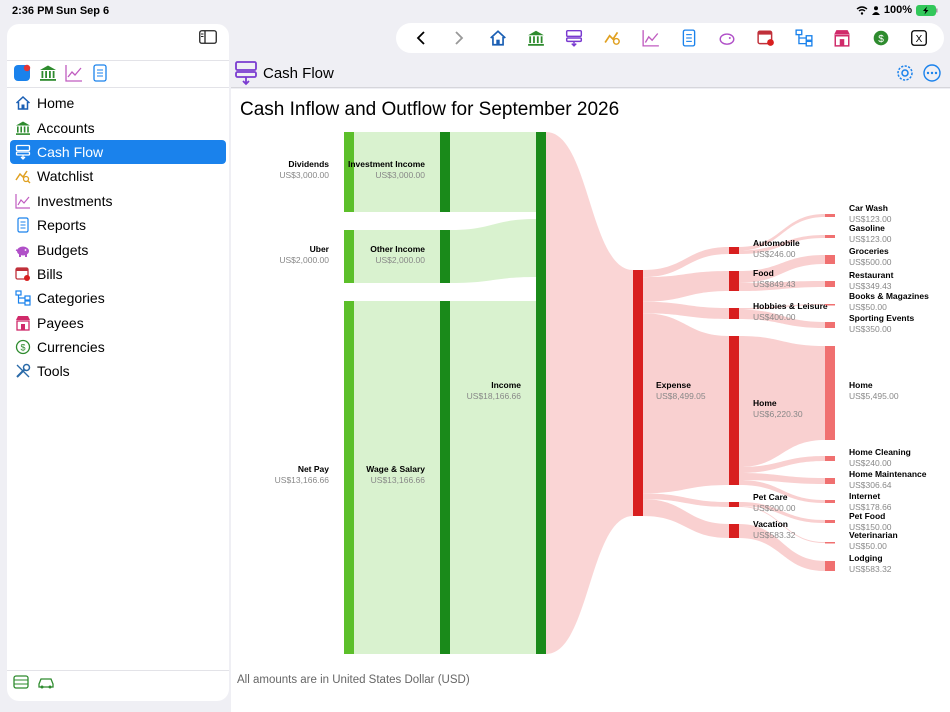 The width and height of the screenshot is (950, 712). Describe the element at coordinates (873, 535) in the screenshot. I see `node-label-vet: Veterinarian` at that location.